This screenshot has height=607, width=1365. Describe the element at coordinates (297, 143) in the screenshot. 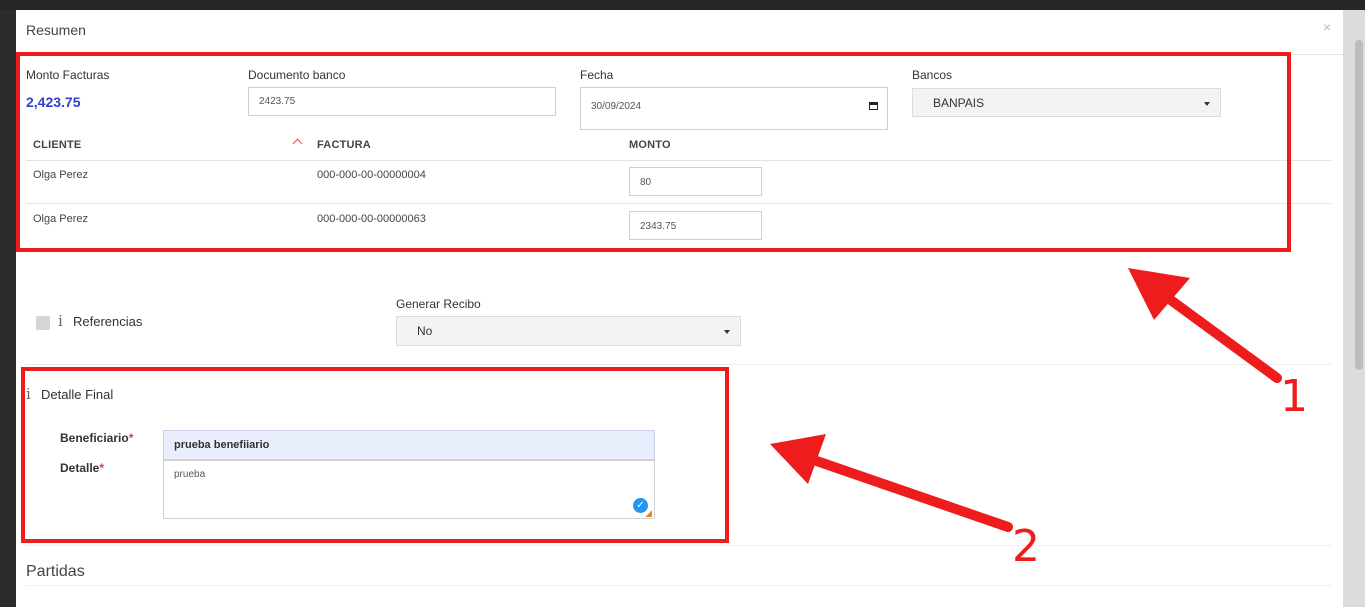

I see `sort-ascending-icon` at that location.